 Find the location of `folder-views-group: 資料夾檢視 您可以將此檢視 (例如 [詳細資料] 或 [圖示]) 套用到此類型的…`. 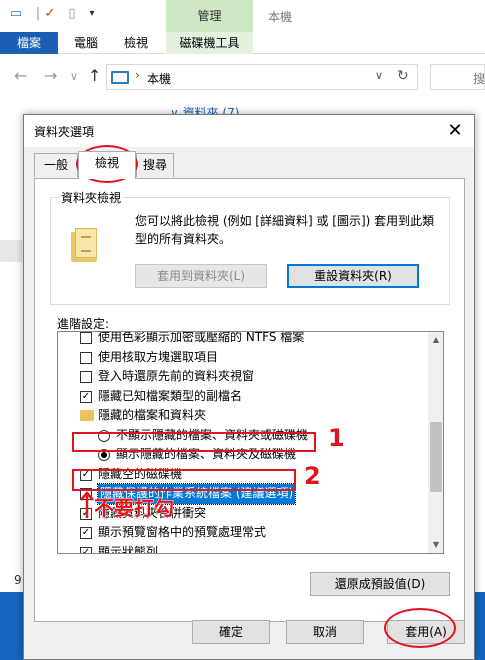

folder-views-group: 資料夾檢視 您可以將此檢視 (例如 [詳細資料] 或 [圖示]) 套用到此類型的… is located at coordinates (250, 247).